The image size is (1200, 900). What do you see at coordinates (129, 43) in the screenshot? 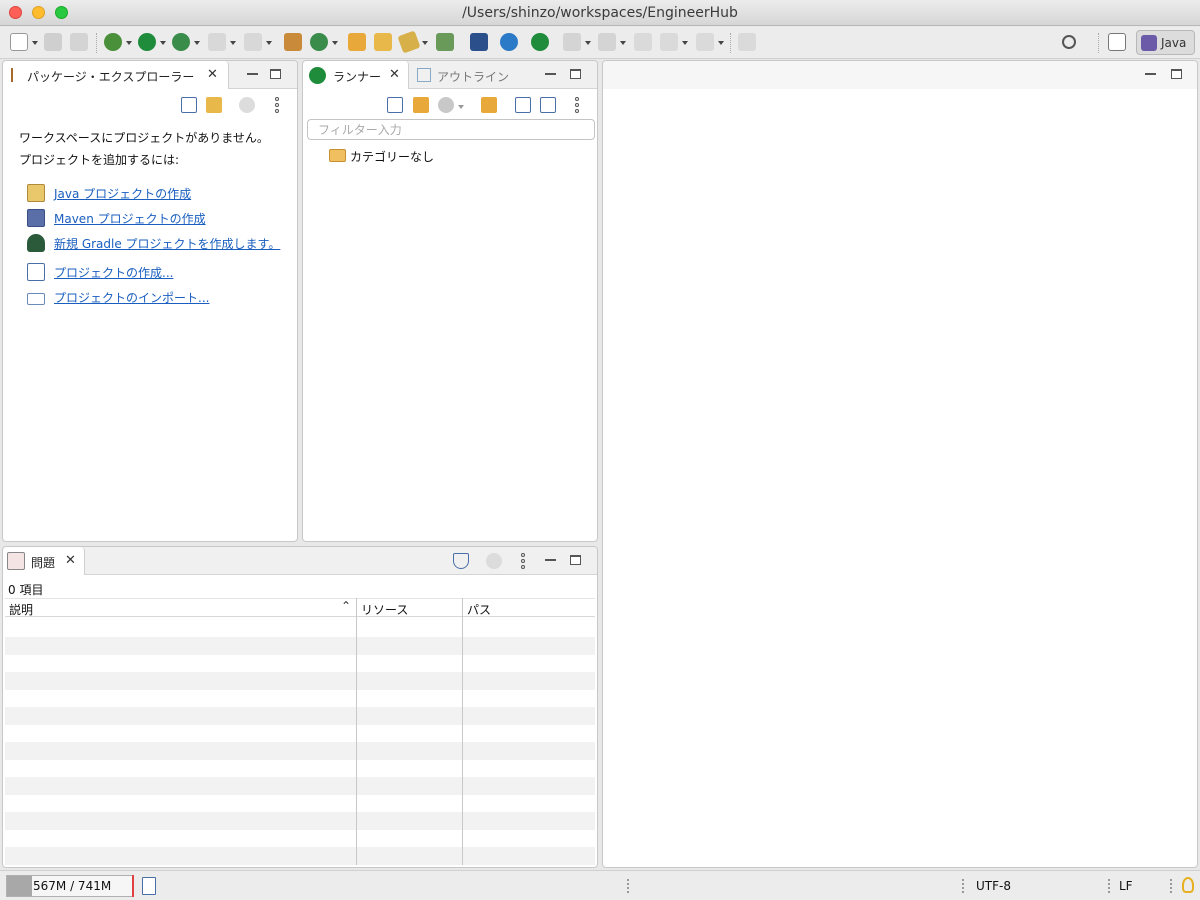
I see `debug-dropdown-icon` at bounding box center [129, 43].